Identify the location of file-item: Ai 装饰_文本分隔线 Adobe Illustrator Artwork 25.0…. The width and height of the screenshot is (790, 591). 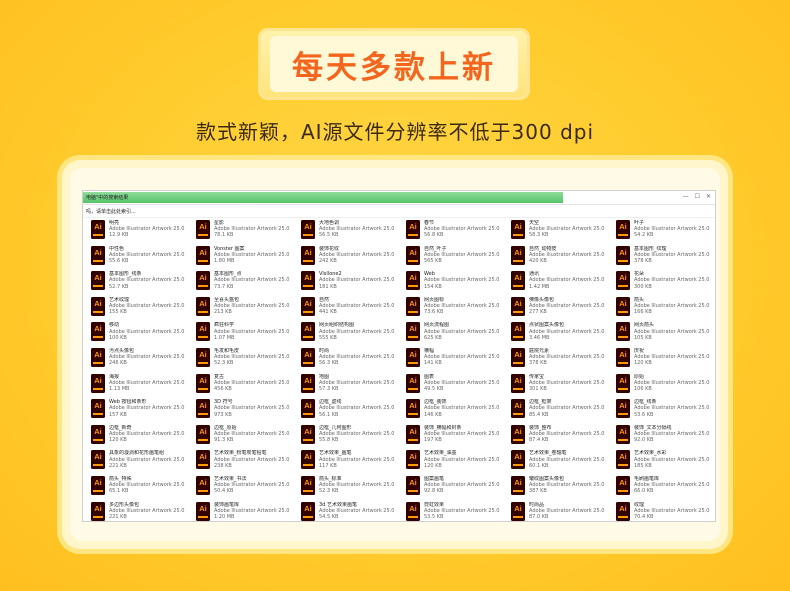
(665, 436).